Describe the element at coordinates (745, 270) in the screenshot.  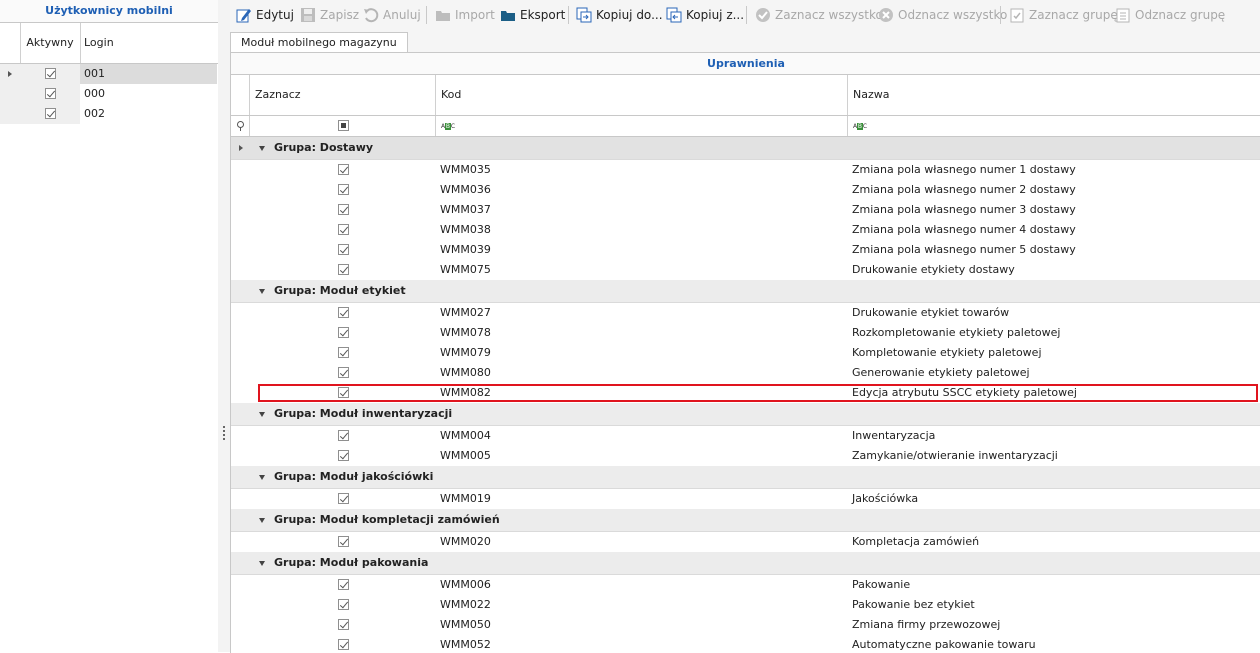
I see `permission-row: WMM075 Drukowanie etykiety dostawy` at that location.